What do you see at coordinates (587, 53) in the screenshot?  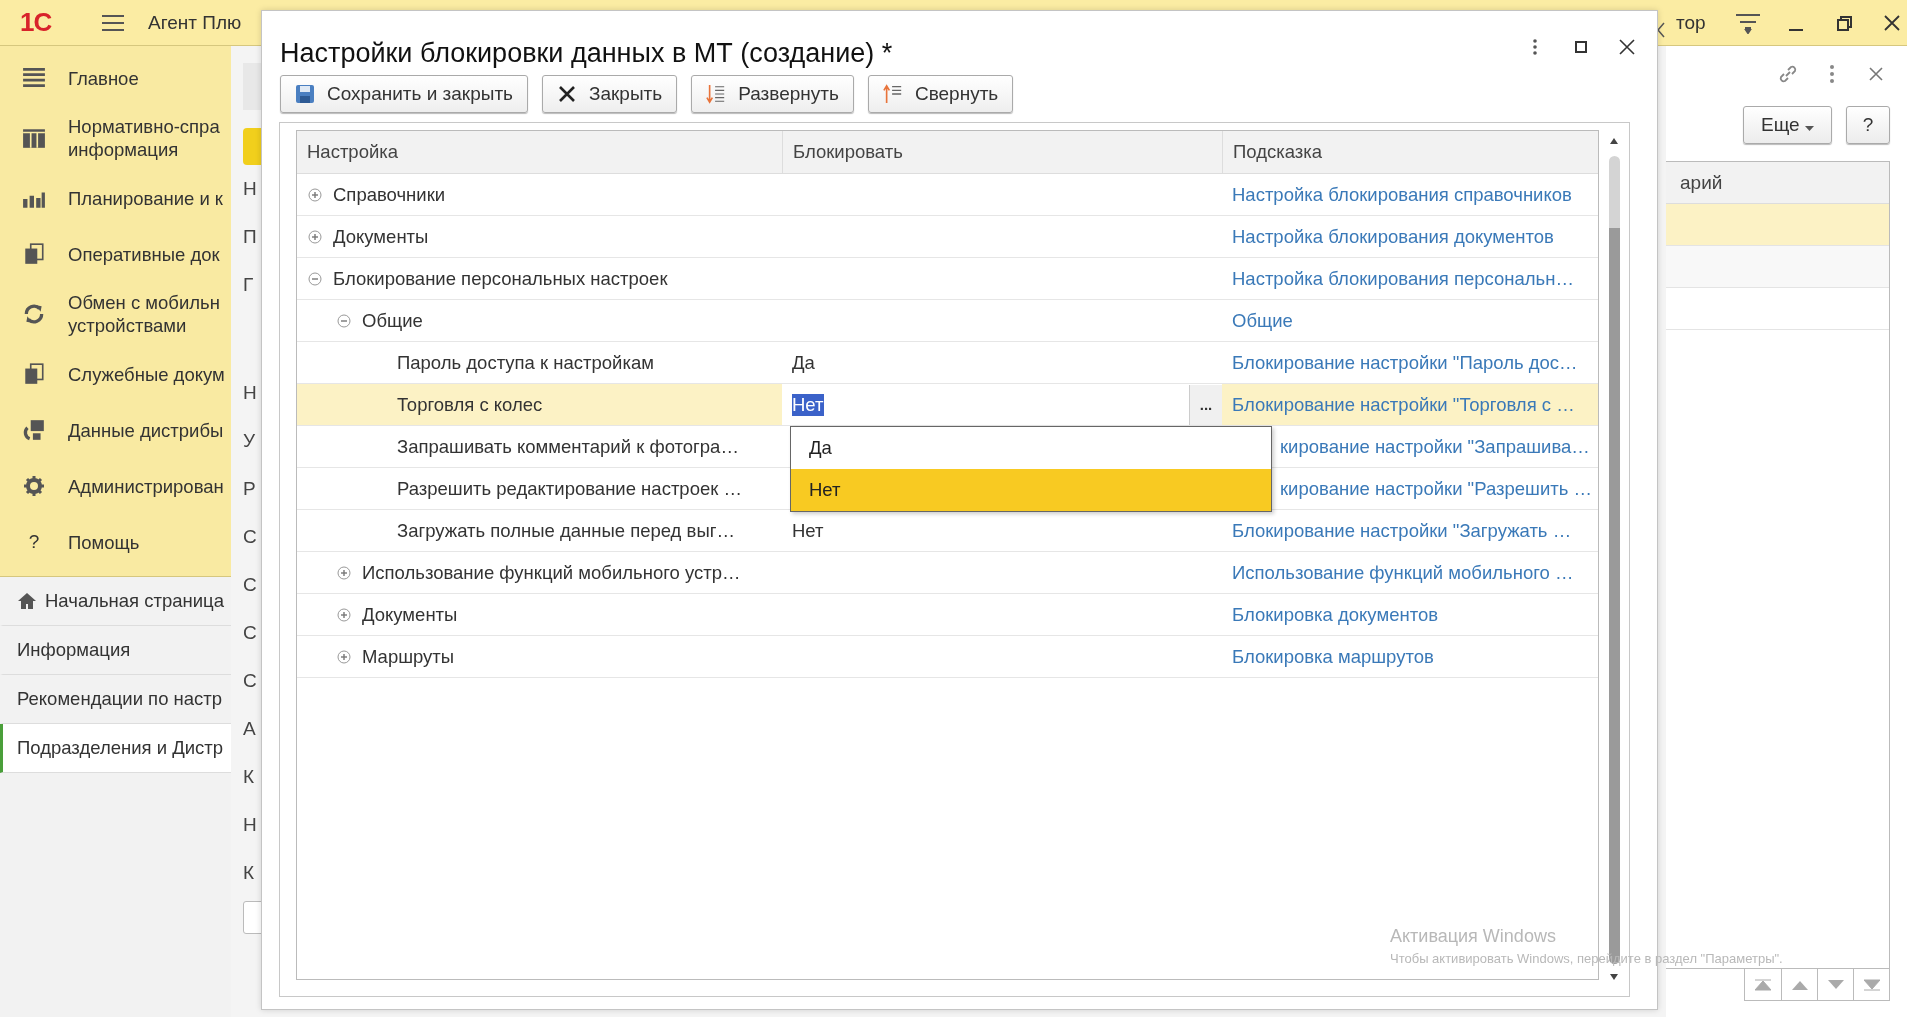 I see `dialog-title: Настройки блокировки данных в МТ (создание) *` at bounding box center [587, 53].